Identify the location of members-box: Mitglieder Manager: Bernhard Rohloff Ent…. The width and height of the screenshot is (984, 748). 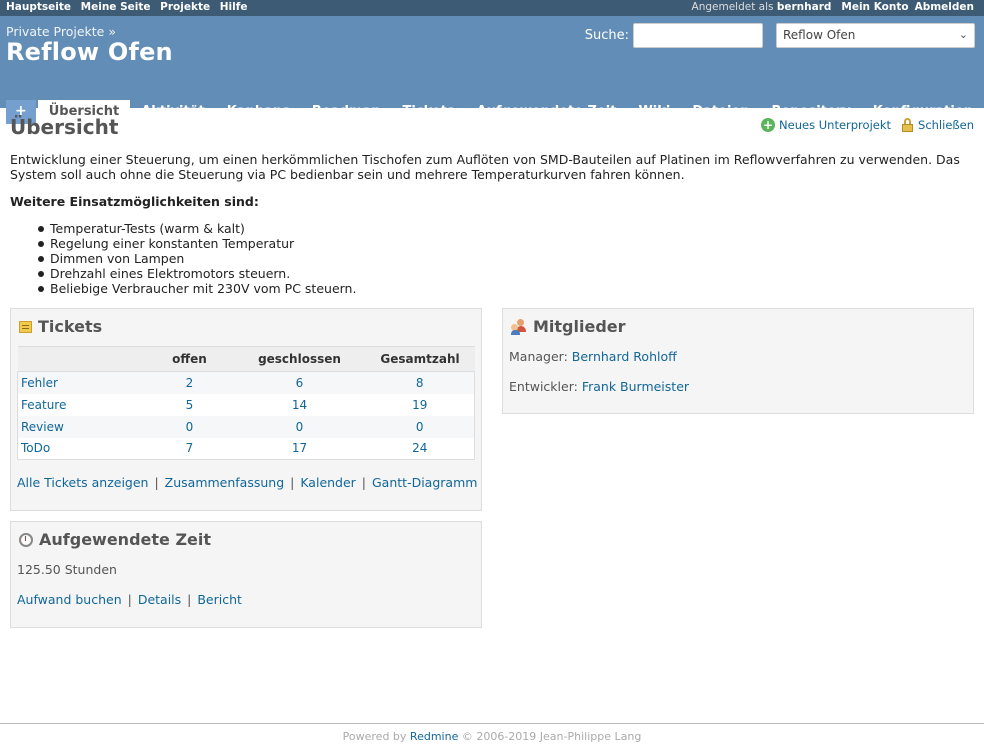
(738, 361).